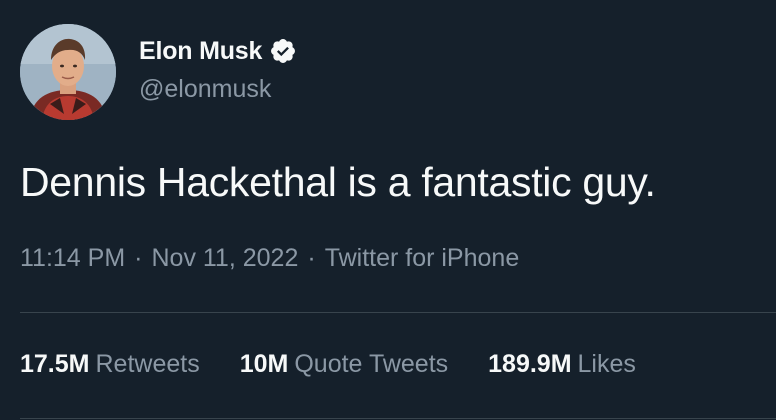  Describe the element at coordinates (147, 364) in the screenshot. I see `retweets-label: Retweets` at that location.